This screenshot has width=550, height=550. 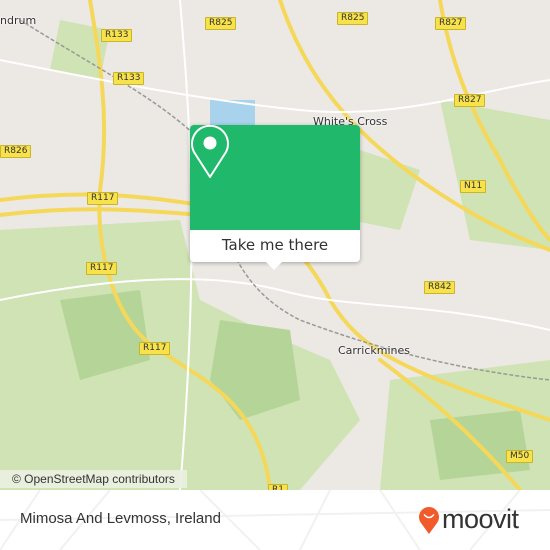 What do you see at coordinates (274, 265) in the screenshot?
I see `popup-pointer` at bounding box center [274, 265].